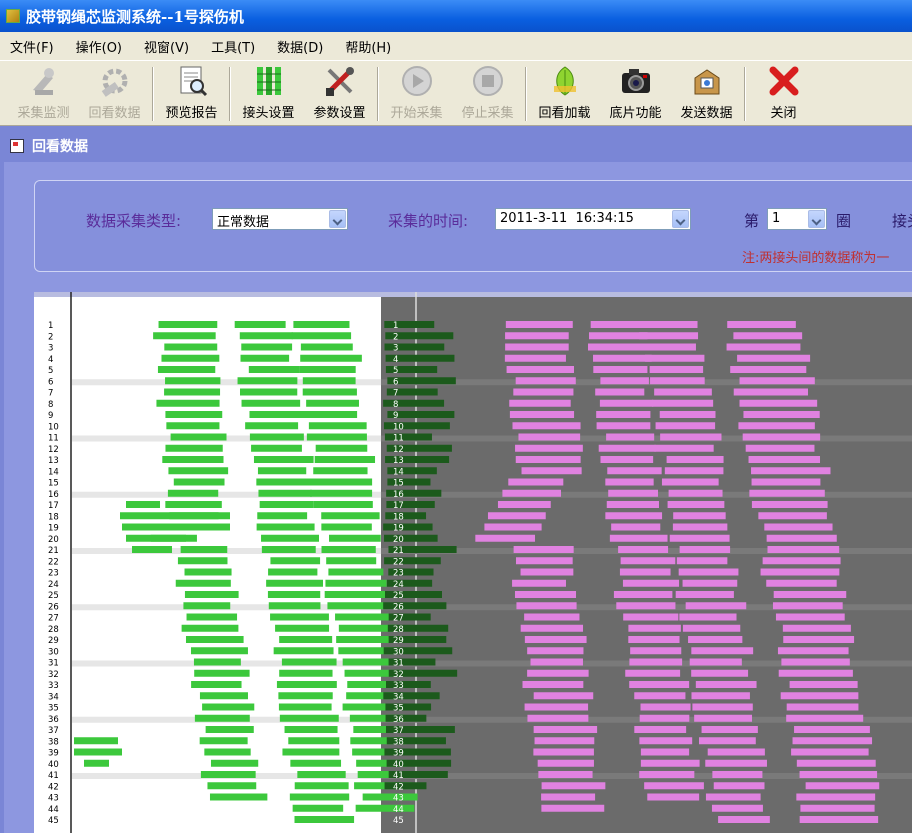  What do you see at coordinates (268, 94) in the screenshot?
I see `joint-settings-button: 接头设置` at bounding box center [268, 94].